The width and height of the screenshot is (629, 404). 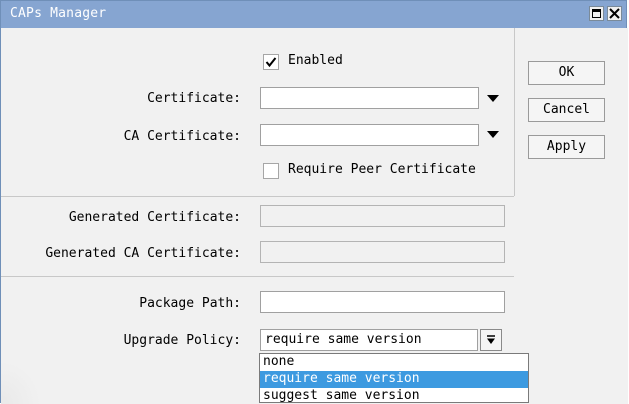 I want to click on certificate-label: Certificate:, so click(x=194, y=98).